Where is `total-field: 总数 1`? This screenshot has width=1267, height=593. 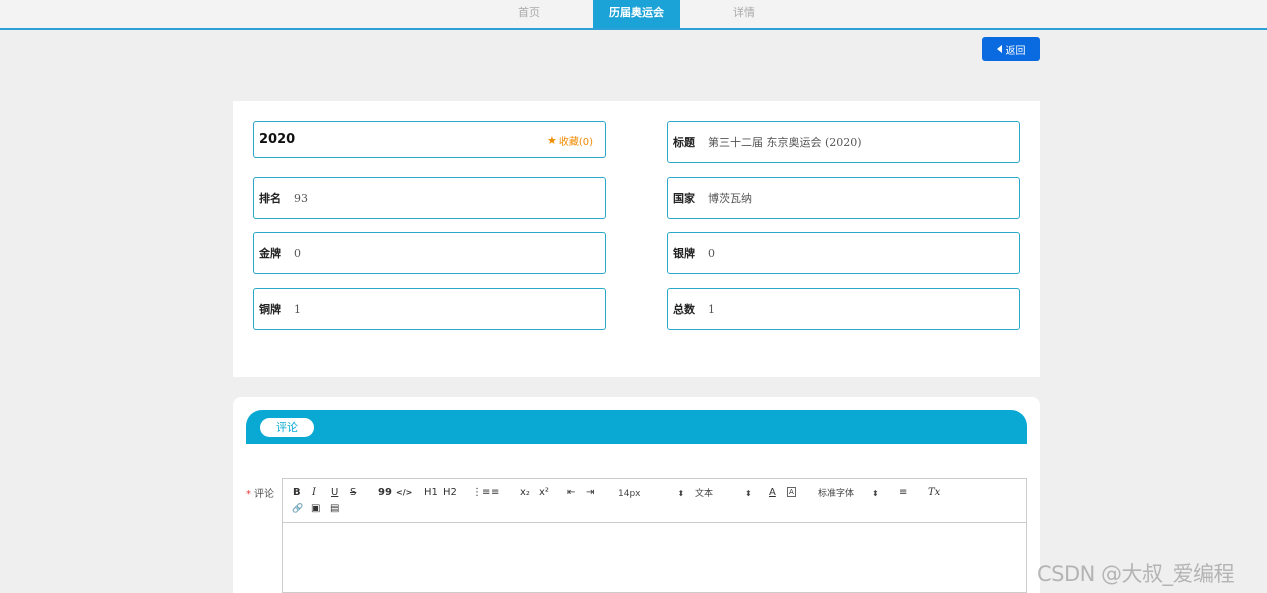
total-field: 总数 1 is located at coordinates (843, 309).